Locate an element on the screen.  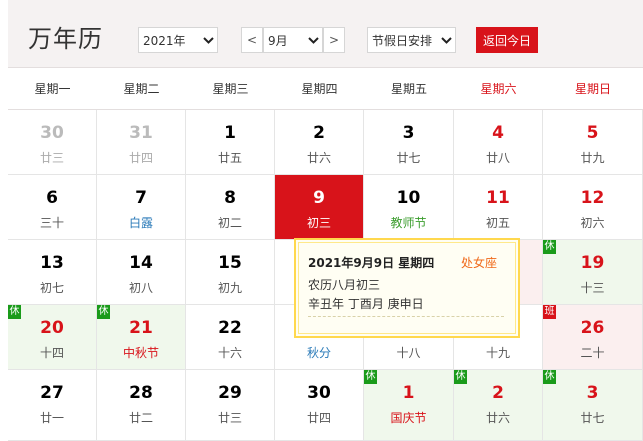
popup-date: 2021年9月9日 星期四 is located at coordinates (371, 263).